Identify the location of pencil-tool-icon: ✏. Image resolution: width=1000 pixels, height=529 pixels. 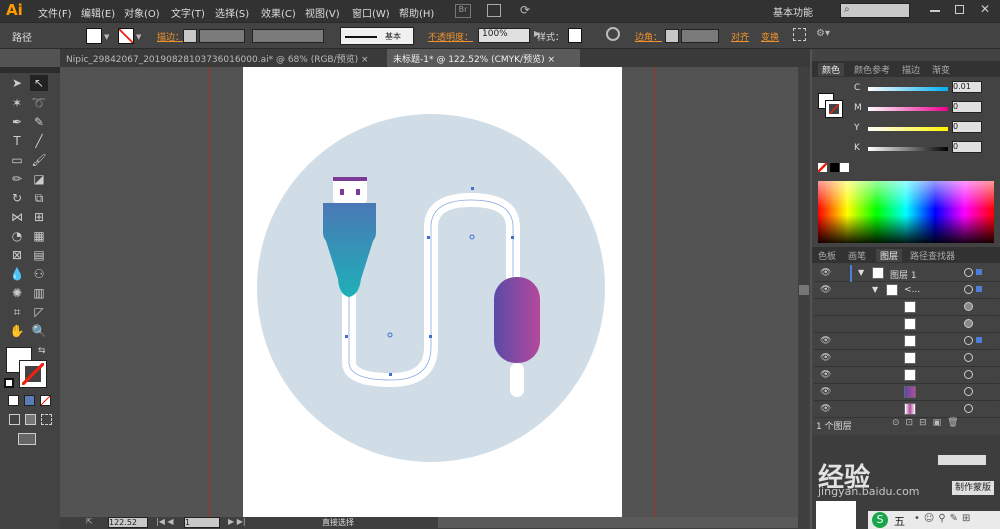
(17, 179).